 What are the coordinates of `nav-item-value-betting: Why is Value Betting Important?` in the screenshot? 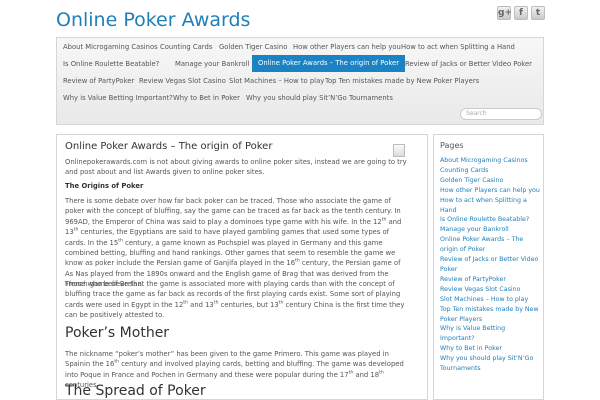 It's located at (118, 98).